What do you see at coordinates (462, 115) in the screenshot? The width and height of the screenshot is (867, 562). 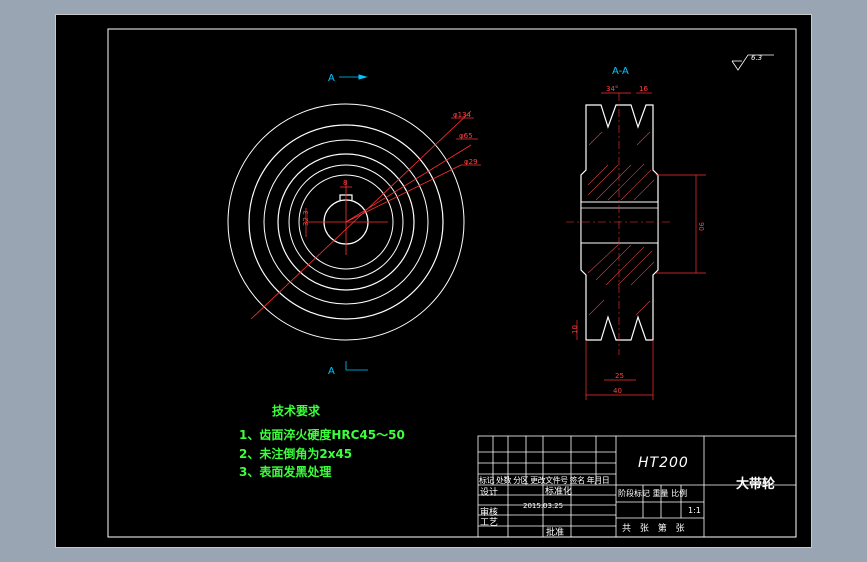 I see `dim-d1: φ134` at bounding box center [462, 115].